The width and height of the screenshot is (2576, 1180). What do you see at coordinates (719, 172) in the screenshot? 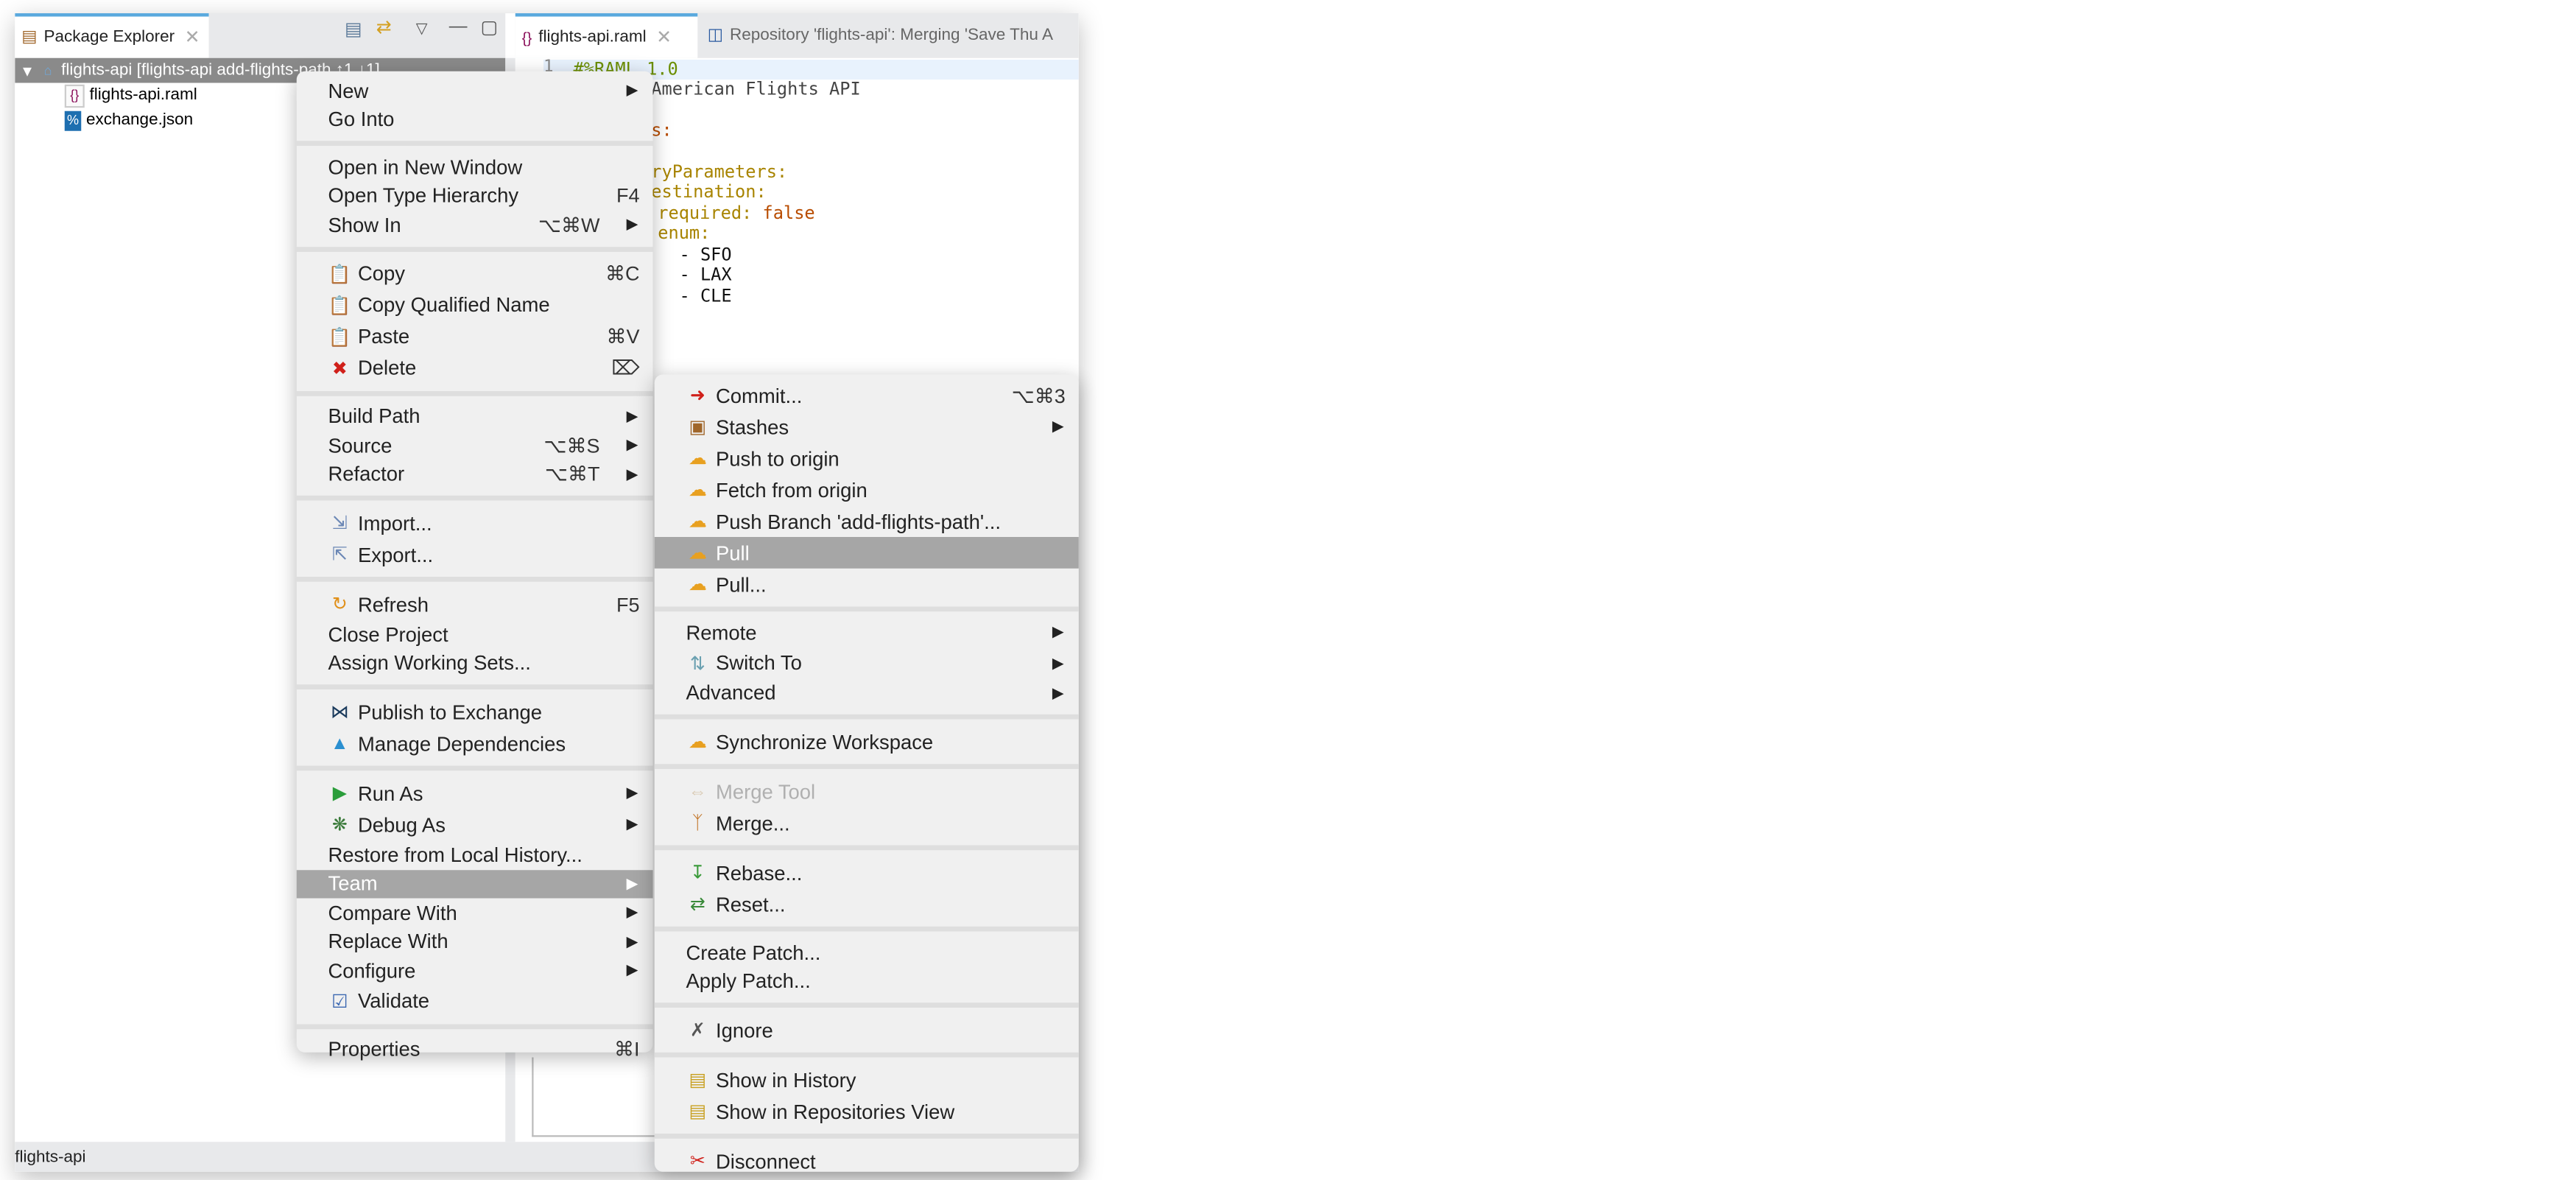
I see `code-line: ryParameters:` at bounding box center [719, 172].